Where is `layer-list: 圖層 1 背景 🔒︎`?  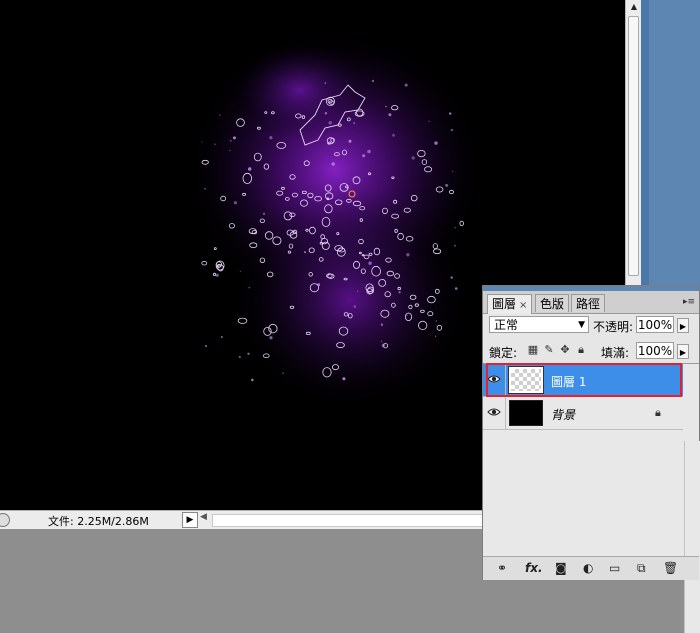
layer-list: 圖層 1 背景 🔒︎ is located at coordinates (591, 498).